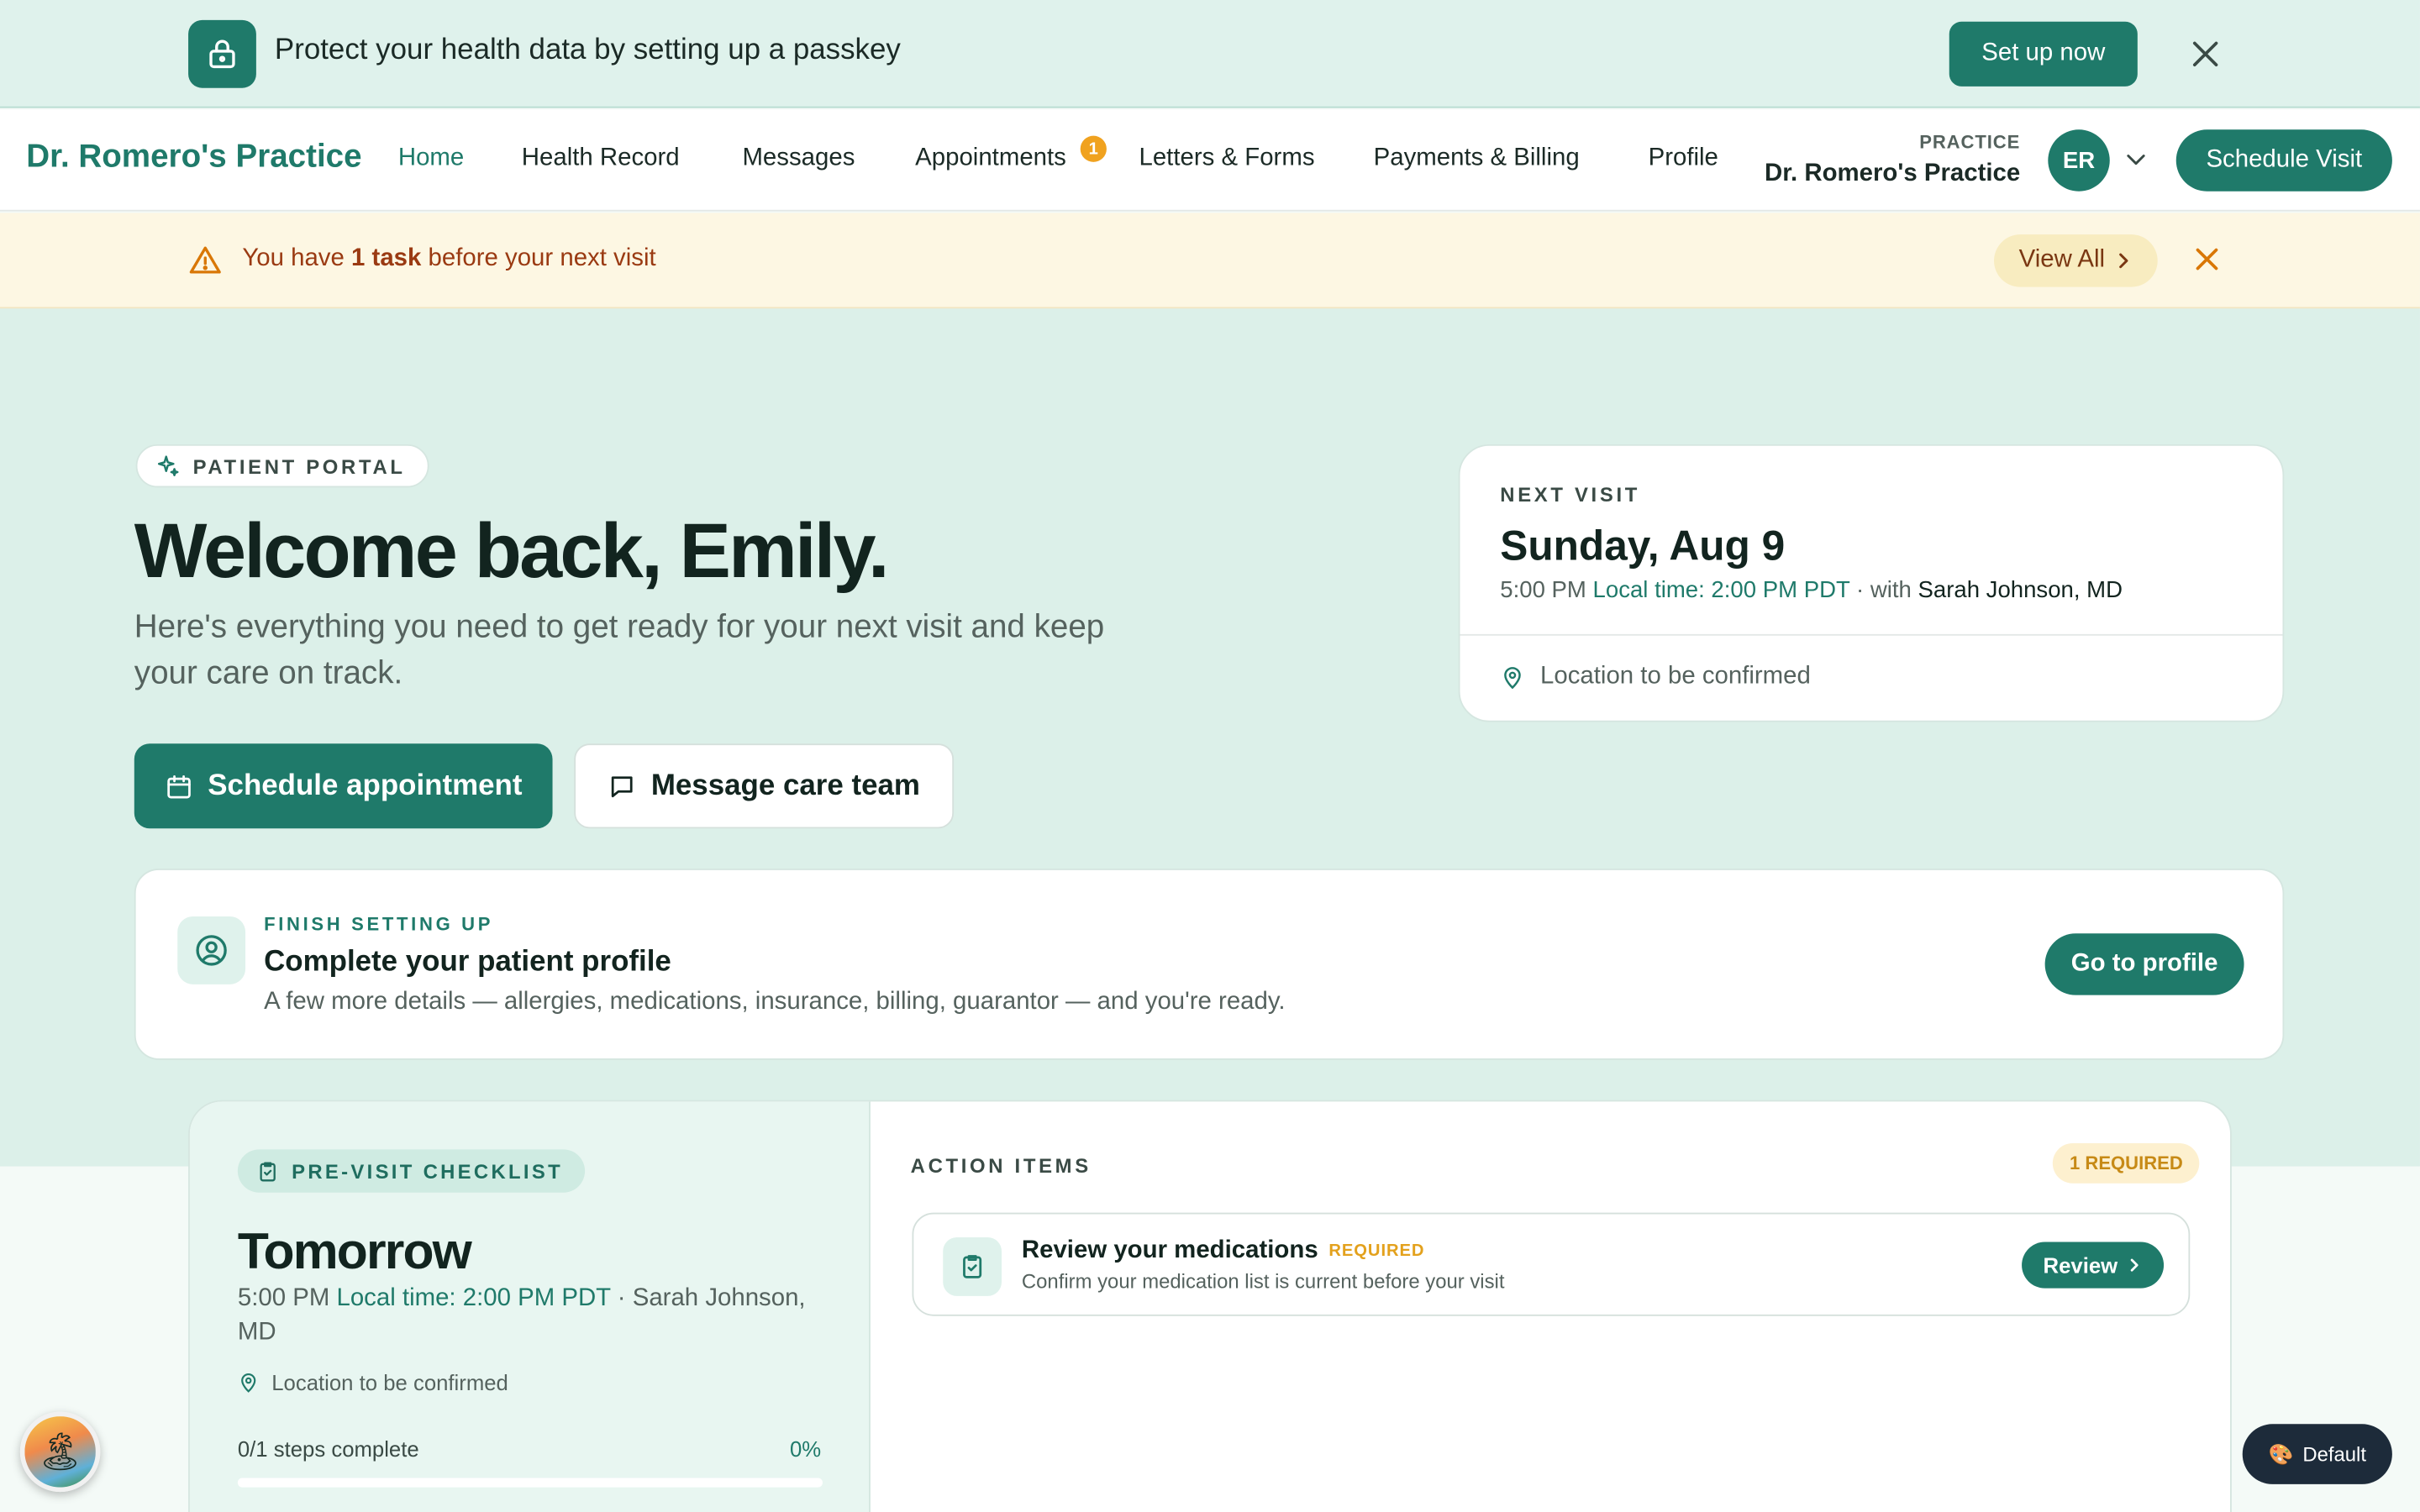 This screenshot has height=1512, width=2420. I want to click on action-item-title: Review your medications, so click(1169, 1250).